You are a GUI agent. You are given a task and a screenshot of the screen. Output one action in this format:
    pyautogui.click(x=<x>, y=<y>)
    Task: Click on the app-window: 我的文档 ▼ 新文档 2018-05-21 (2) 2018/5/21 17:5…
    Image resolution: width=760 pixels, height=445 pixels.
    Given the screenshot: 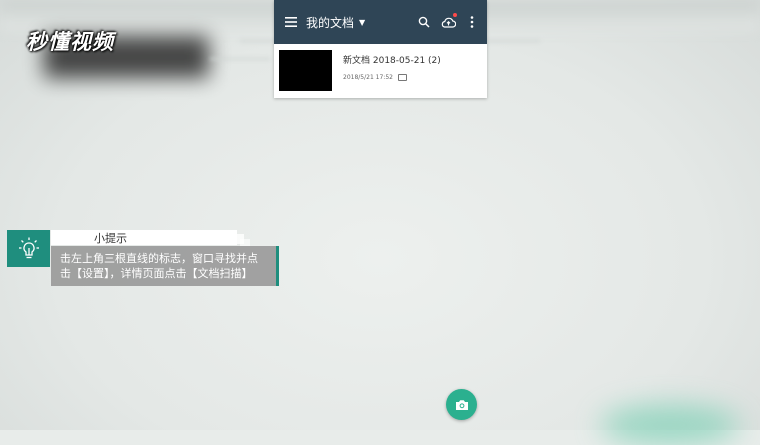 What is the action you would take?
    pyautogui.click(x=380, y=49)
    